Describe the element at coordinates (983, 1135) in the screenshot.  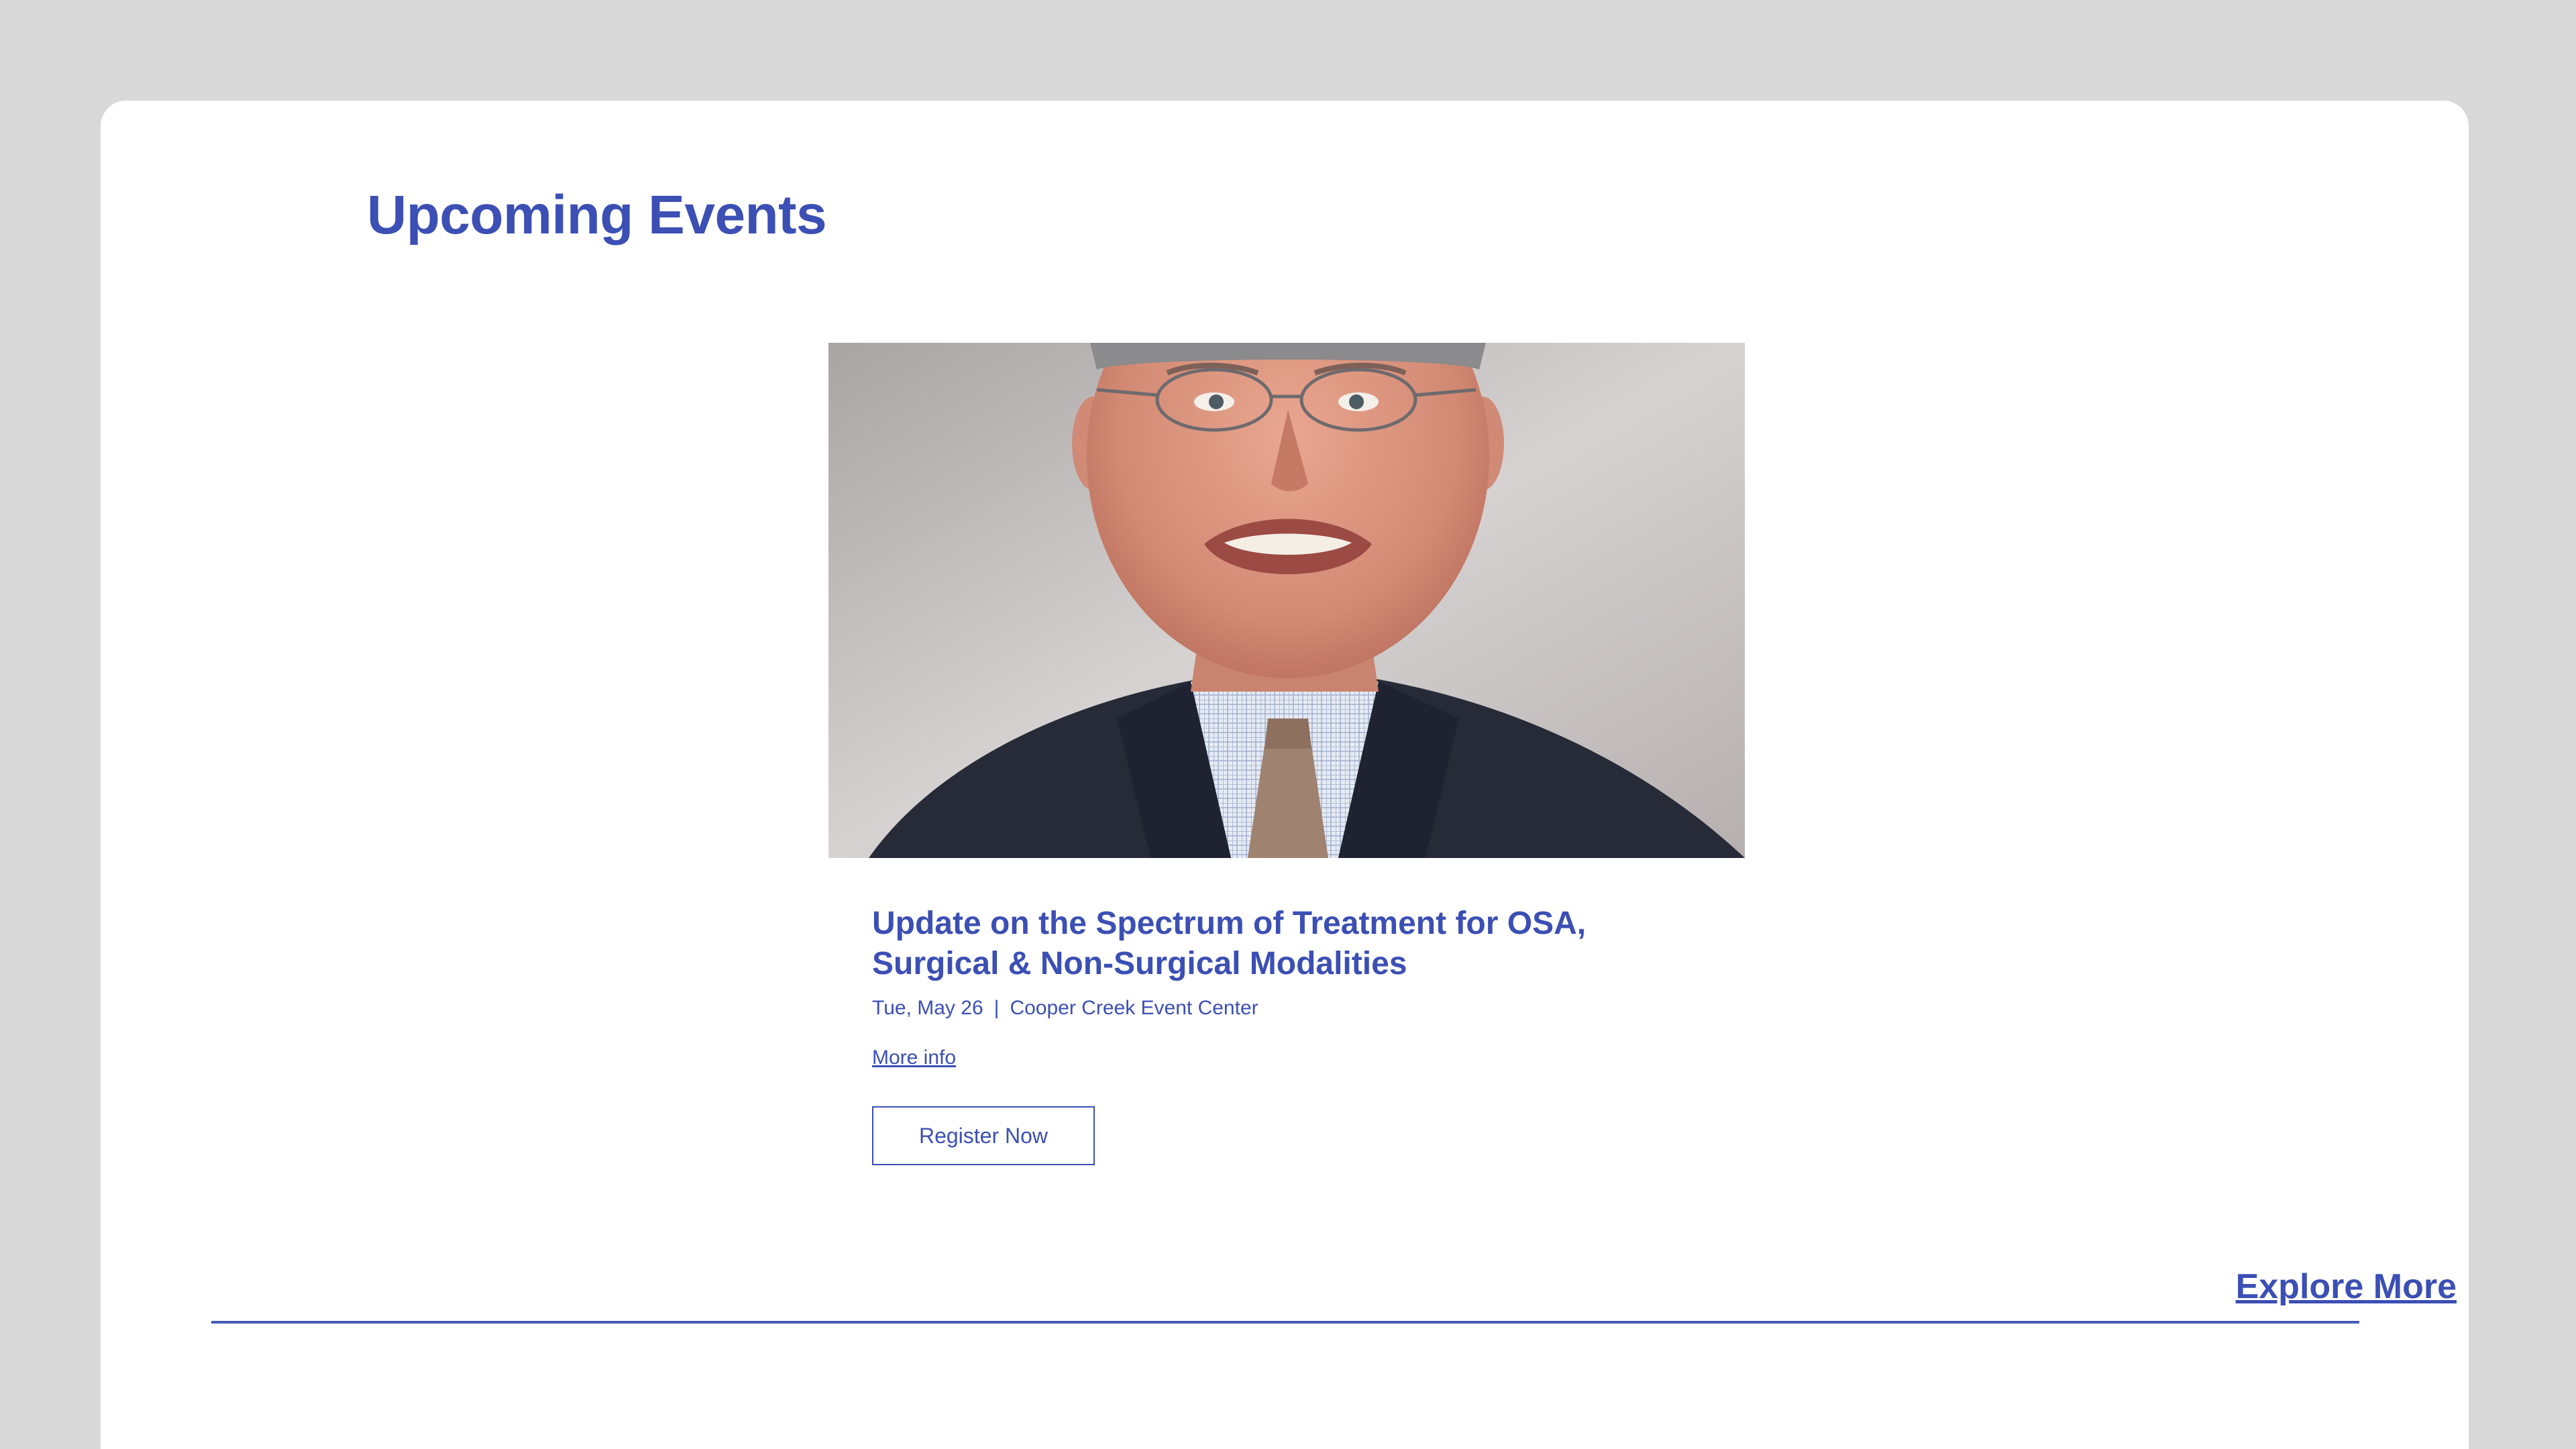
I see `register-now-button: Register Now` at that location.